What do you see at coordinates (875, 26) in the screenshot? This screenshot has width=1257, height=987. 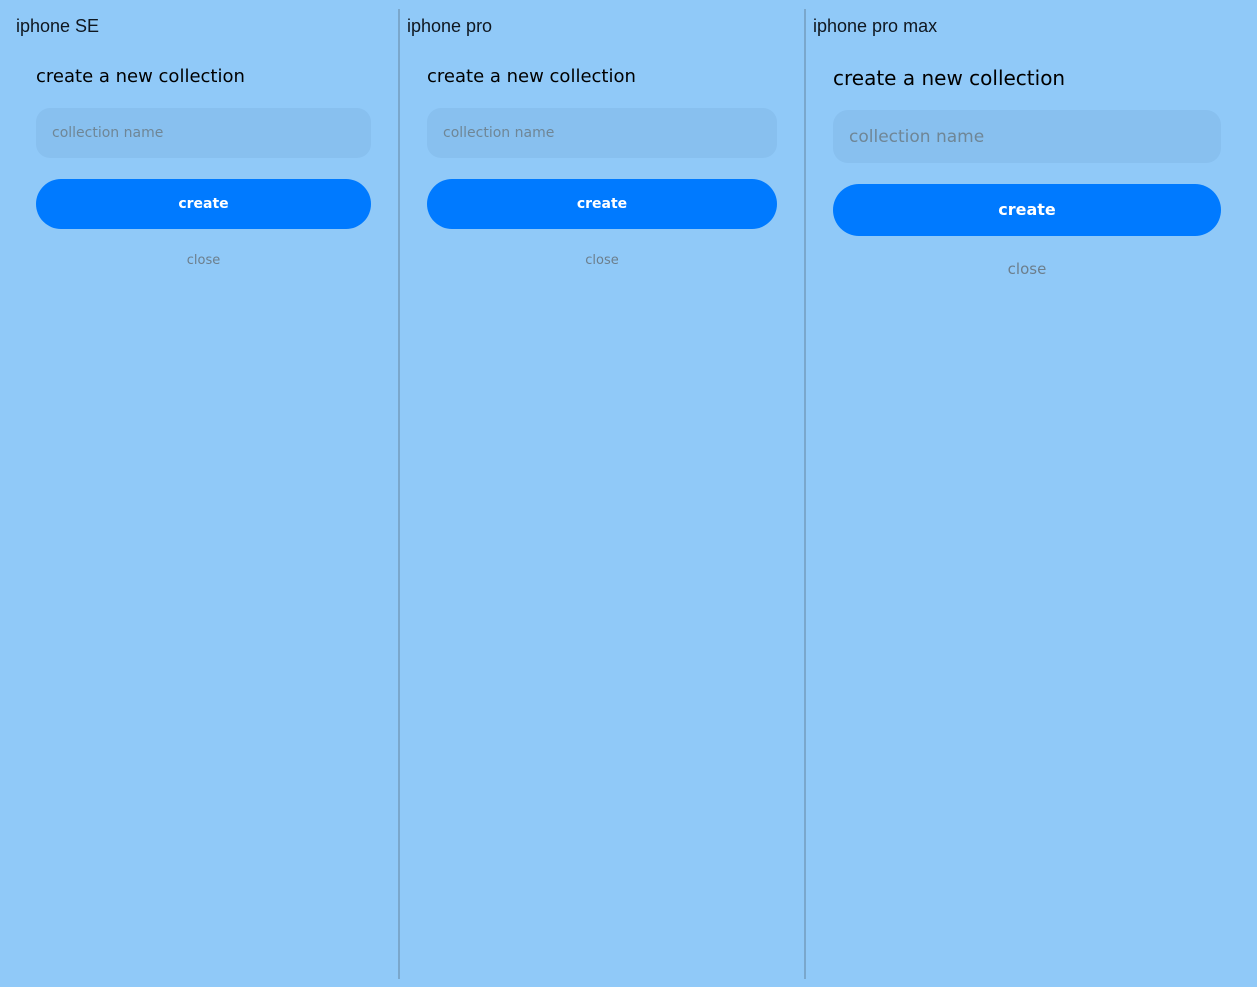 I see `device-label: iphone pro max` at bounding box center [875, 26].